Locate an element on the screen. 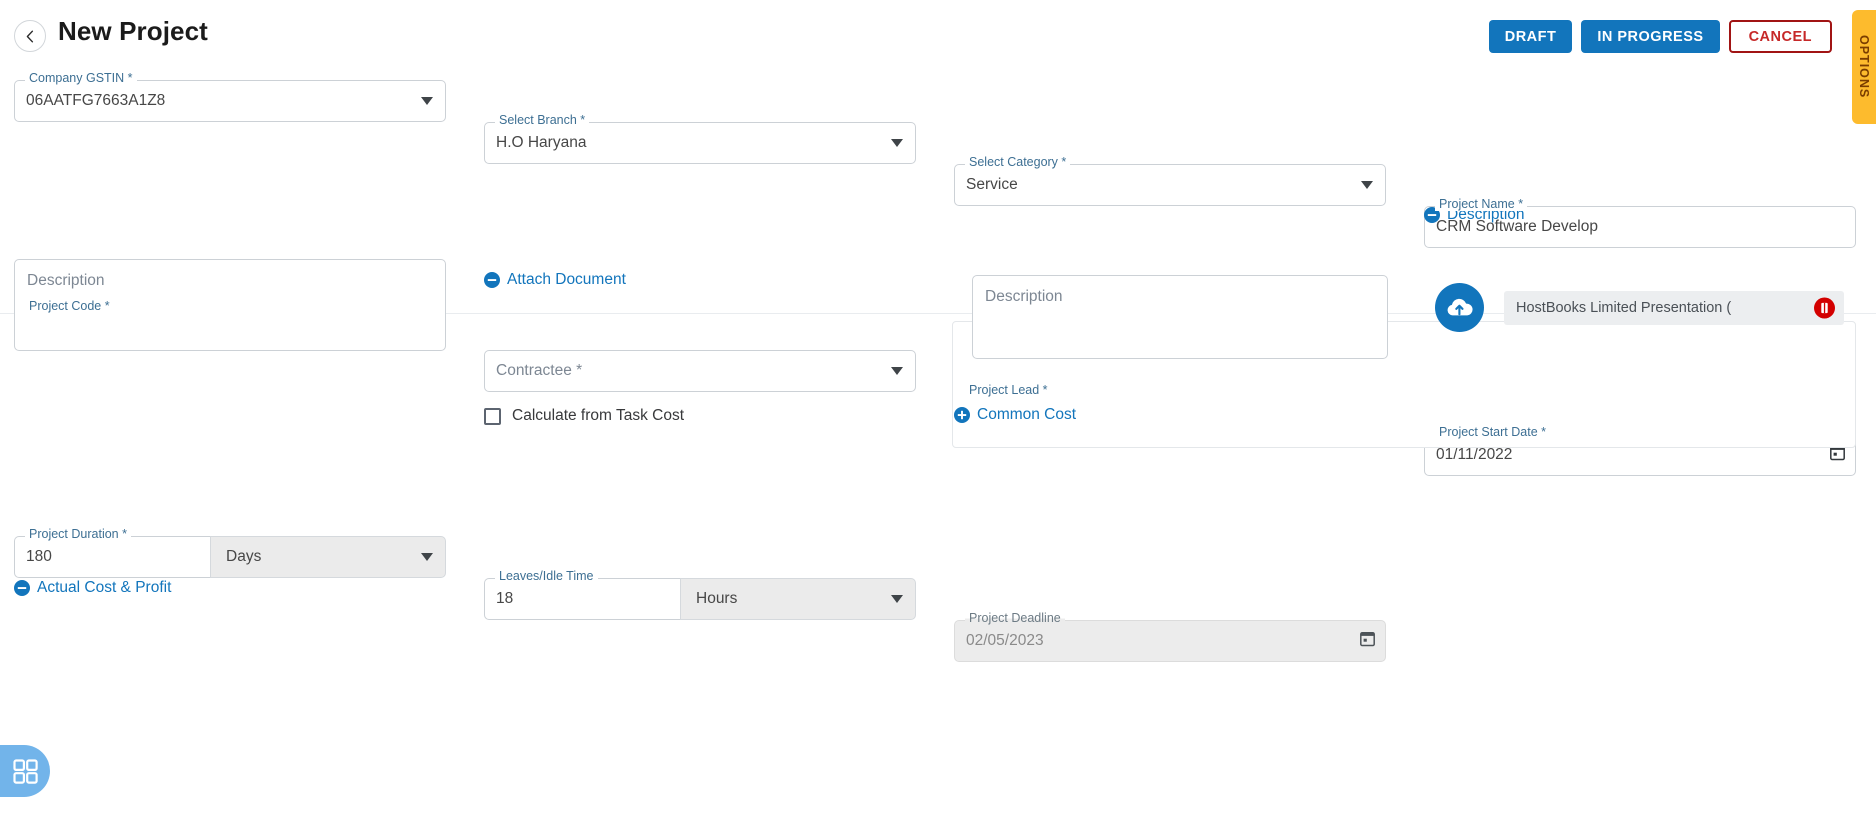  page-title: New Project is located at coordinates (133, 31).